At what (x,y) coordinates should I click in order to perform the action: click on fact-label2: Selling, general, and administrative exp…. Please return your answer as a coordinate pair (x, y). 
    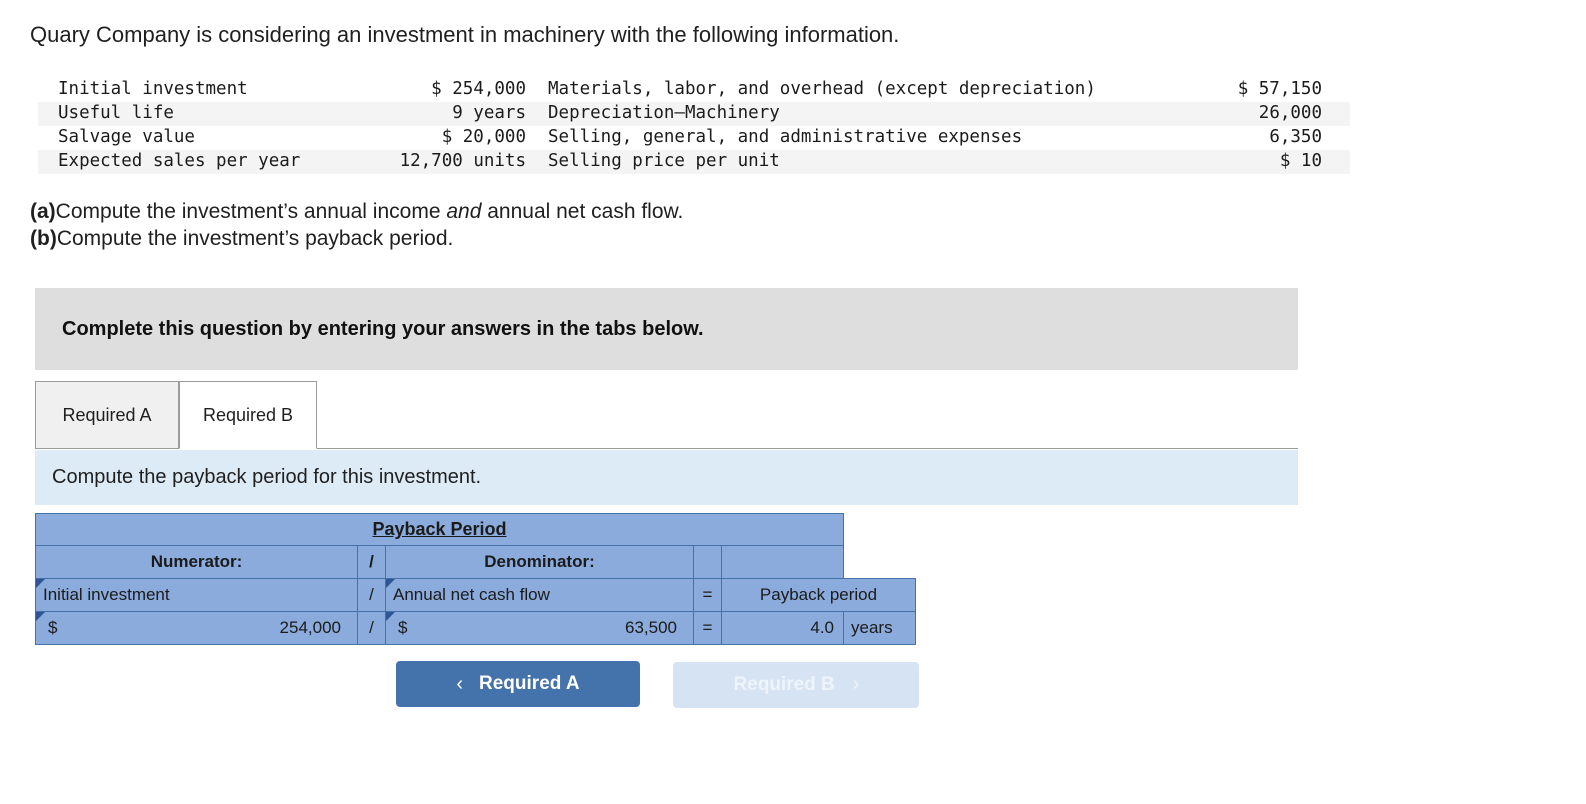
    Looking at the image, I should click on (785, 137).